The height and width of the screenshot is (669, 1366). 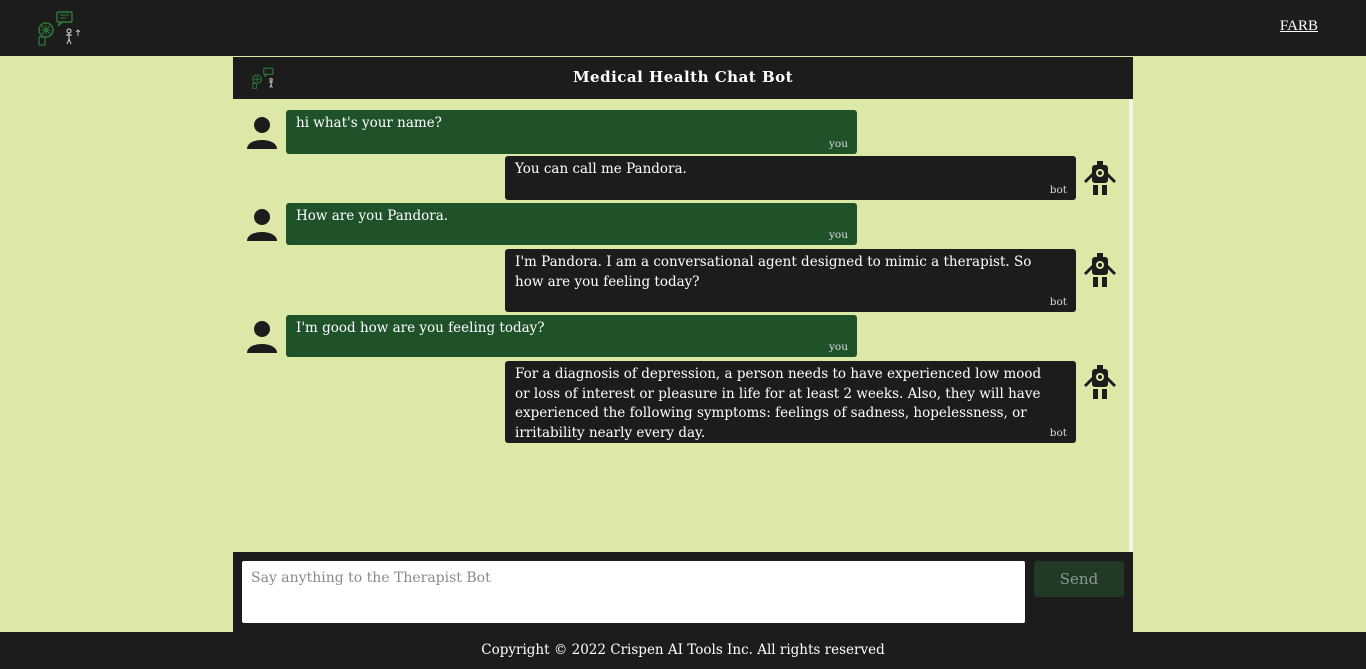 I want to click on message-text: I'm good how are you feeling today?, so click(x=420, y=328).